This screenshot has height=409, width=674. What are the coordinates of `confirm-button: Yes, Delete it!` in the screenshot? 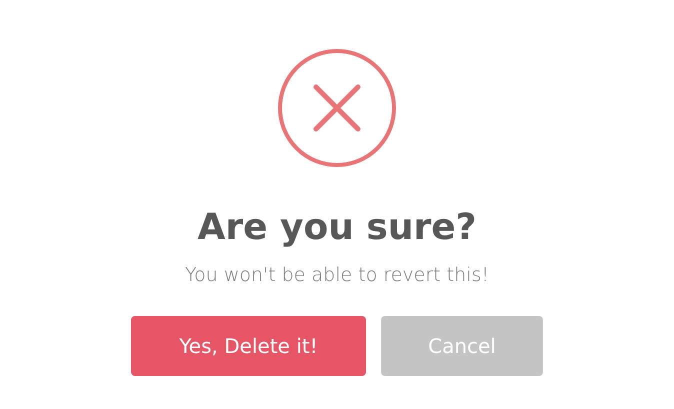 It's located at (248, 346).